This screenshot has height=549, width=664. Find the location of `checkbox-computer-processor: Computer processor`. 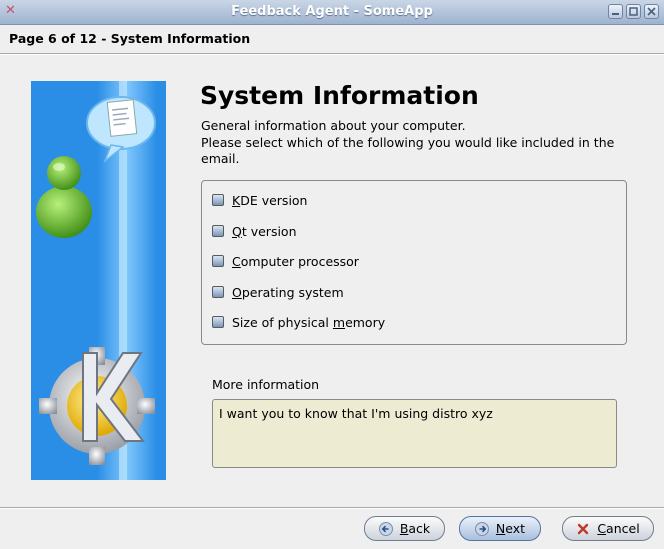

checkbox-computer-processor: Computer processor is located at coordinates (285, 261).